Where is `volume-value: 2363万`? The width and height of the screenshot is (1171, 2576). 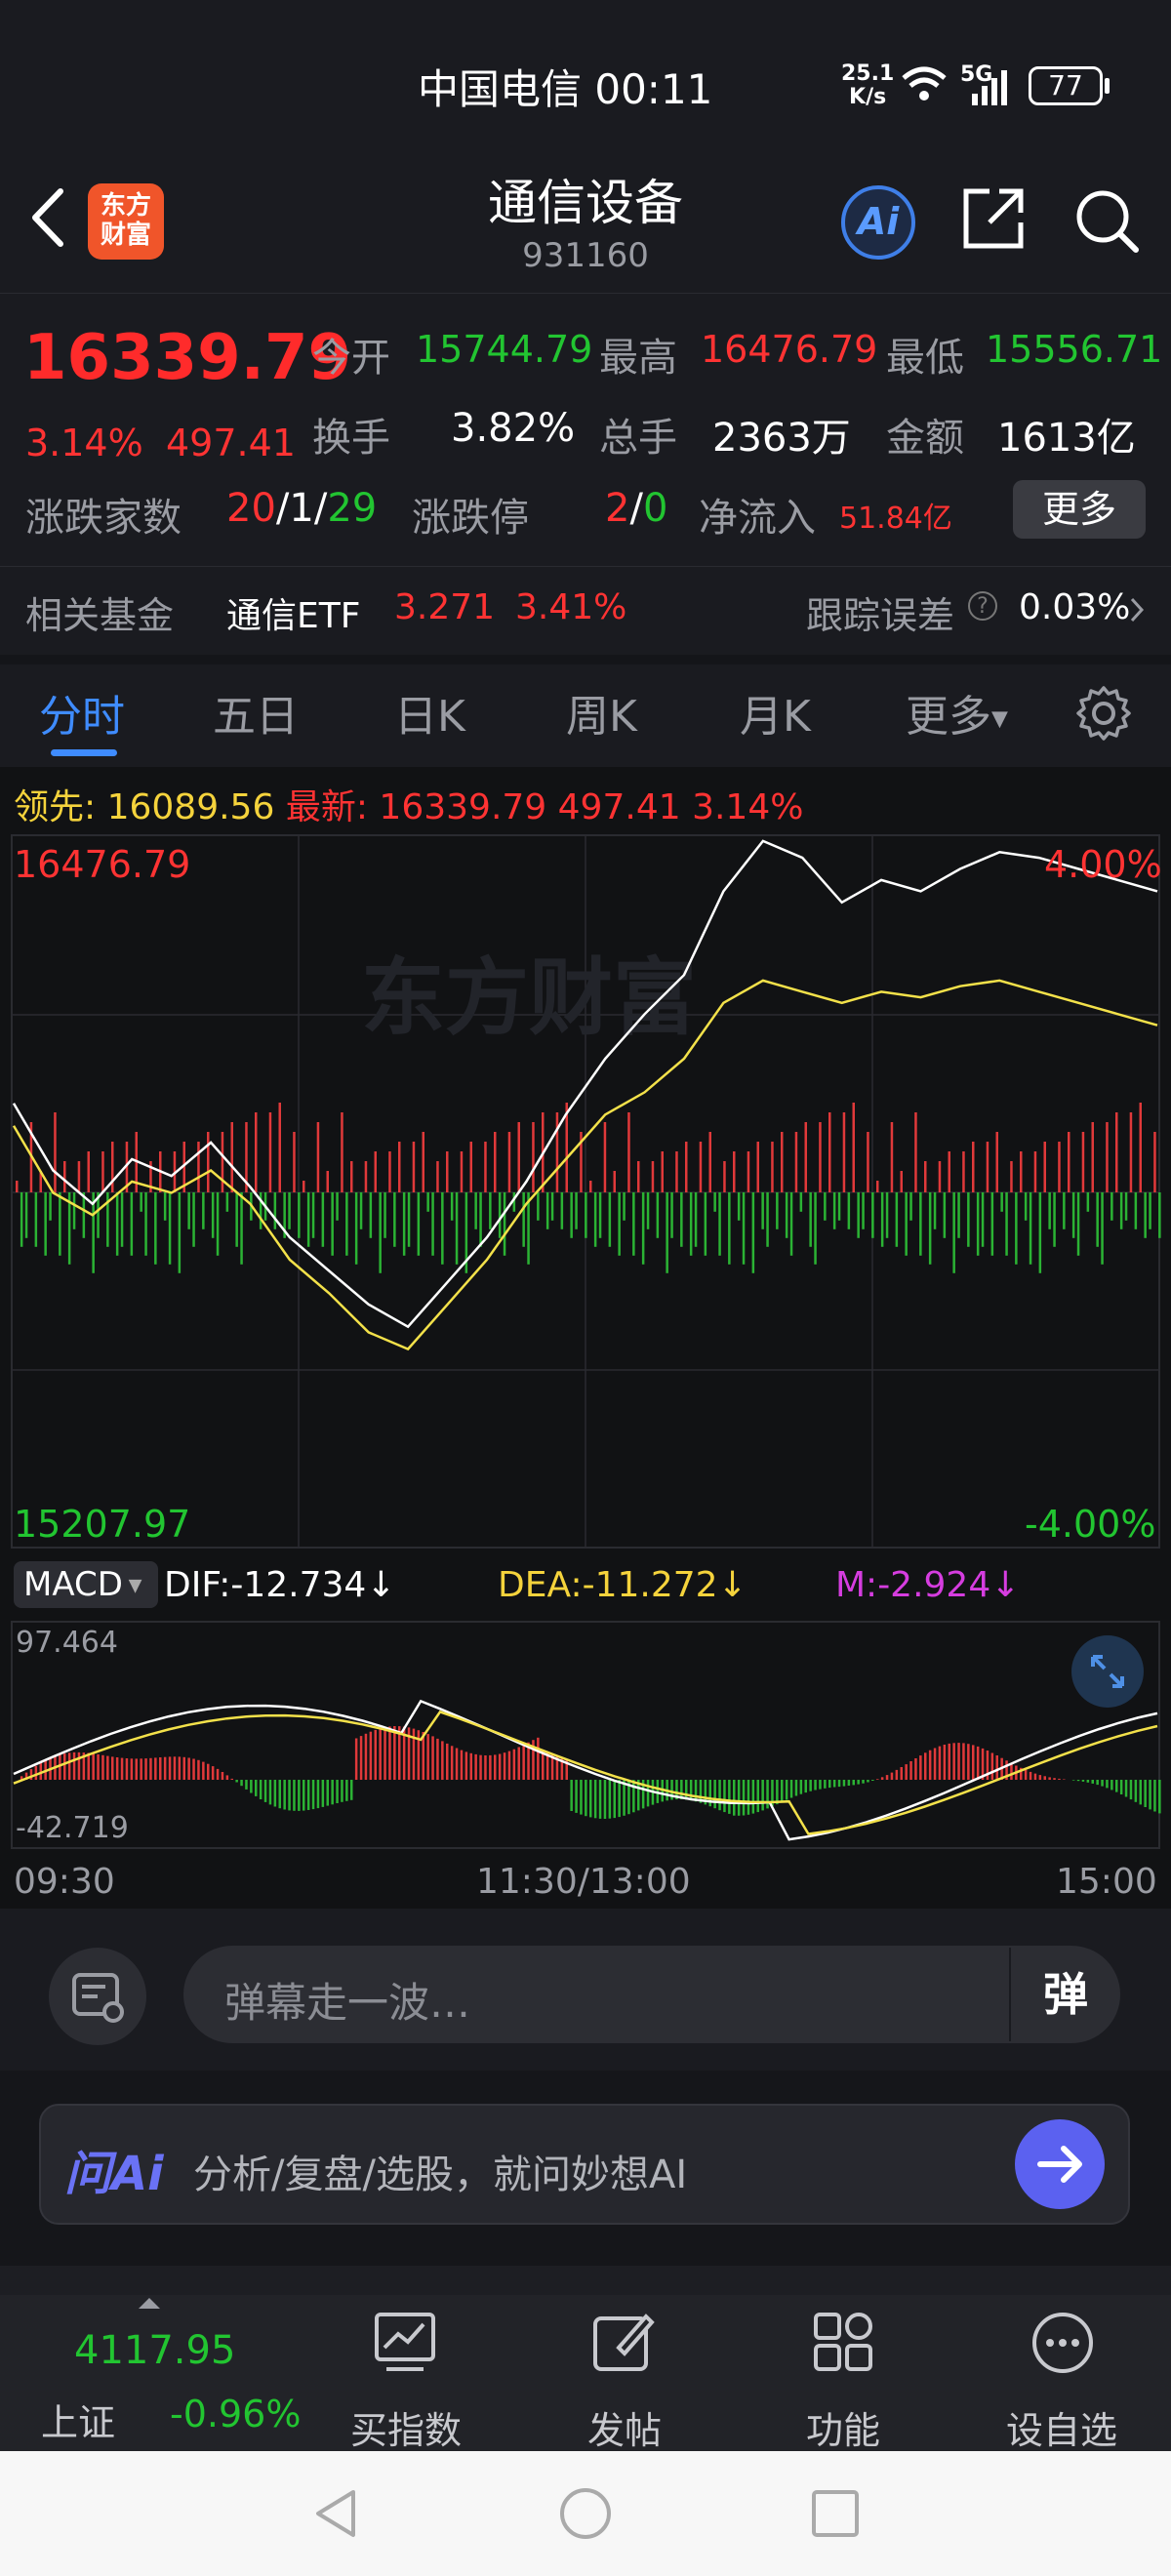
volume-value: 2363万 is located at coordinates (781, 438).